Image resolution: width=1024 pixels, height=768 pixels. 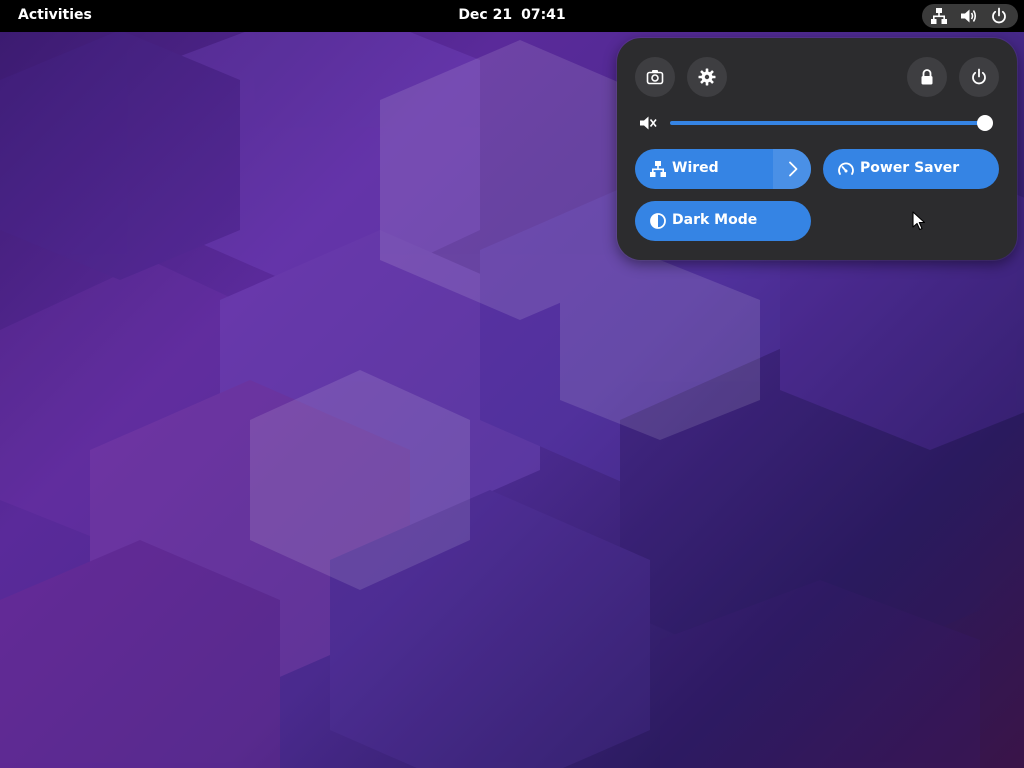 What do you see at coordinates (543, 15) in the screenshot?
I see `clock-time: 07:41` at bounding box center [543, 15].